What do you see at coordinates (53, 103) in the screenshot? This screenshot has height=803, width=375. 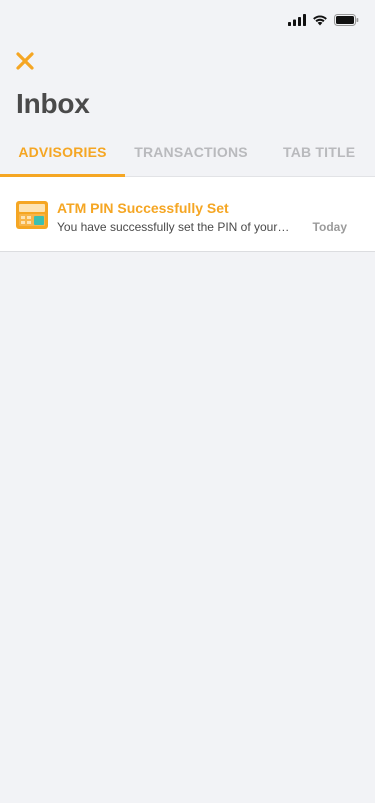 I see `page-title: Inbox` at bounding box center [53, 103].